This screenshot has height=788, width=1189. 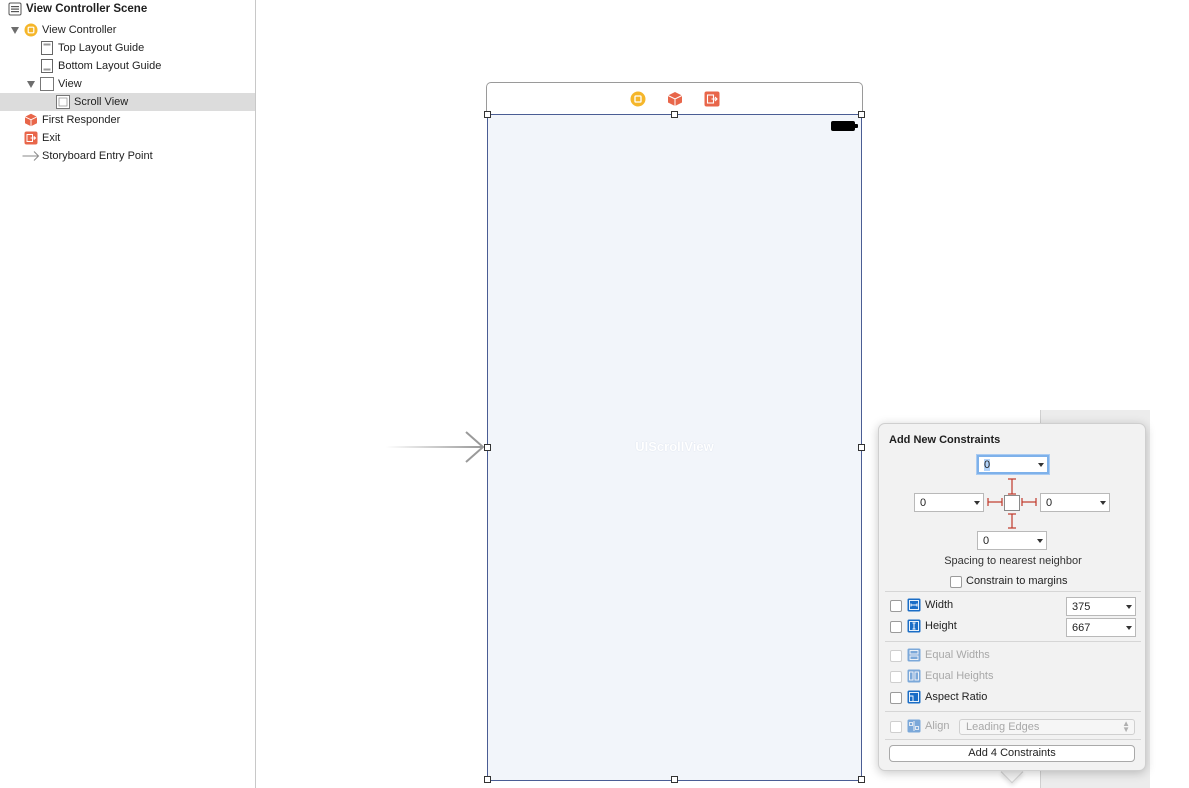 I want to click on resize-handle-left, so click(x=487, y=447).